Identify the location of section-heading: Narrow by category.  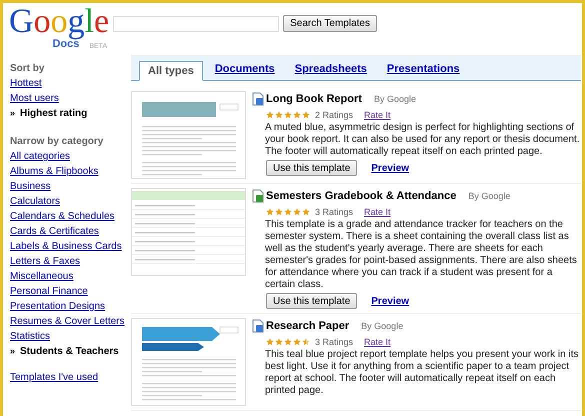
(57, 142).